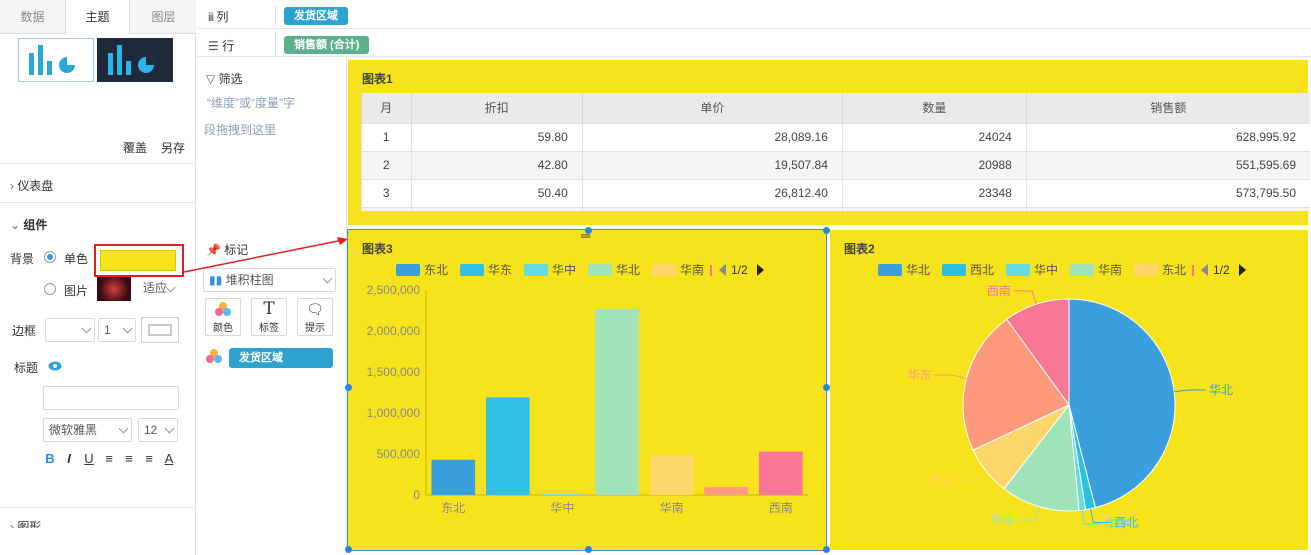  Describe the element at coordinates (934, 164) in the screenshot. I see `table-cell: 20988` at that location.